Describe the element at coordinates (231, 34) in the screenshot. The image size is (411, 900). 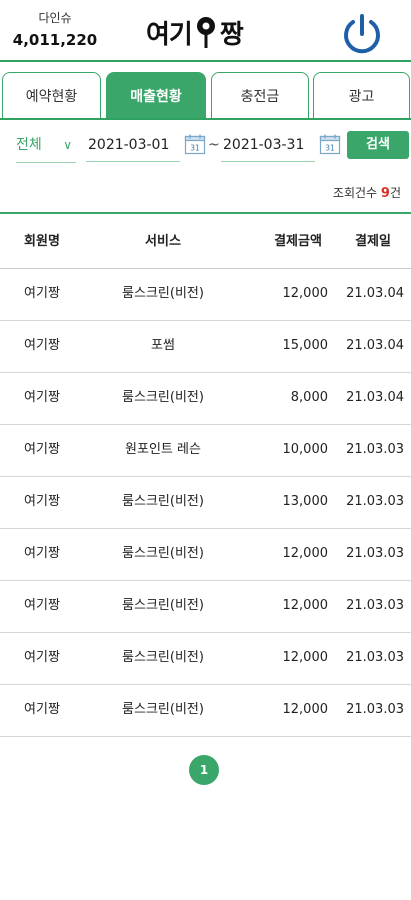
I see `logo-text-right: 짱` at that location.